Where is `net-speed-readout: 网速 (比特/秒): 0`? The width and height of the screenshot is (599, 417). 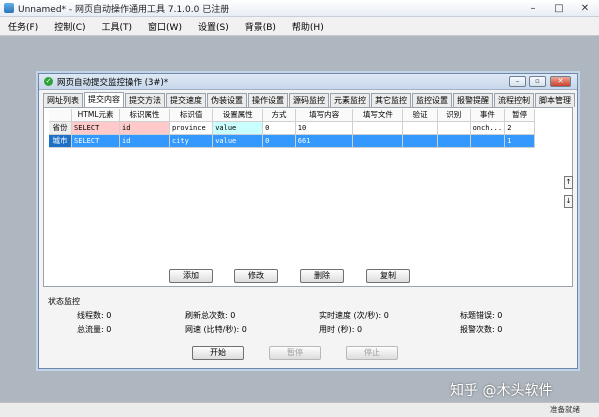
net-speed-readout: 网速 (比特/秒): 0 is located at coordinates (216, 329).